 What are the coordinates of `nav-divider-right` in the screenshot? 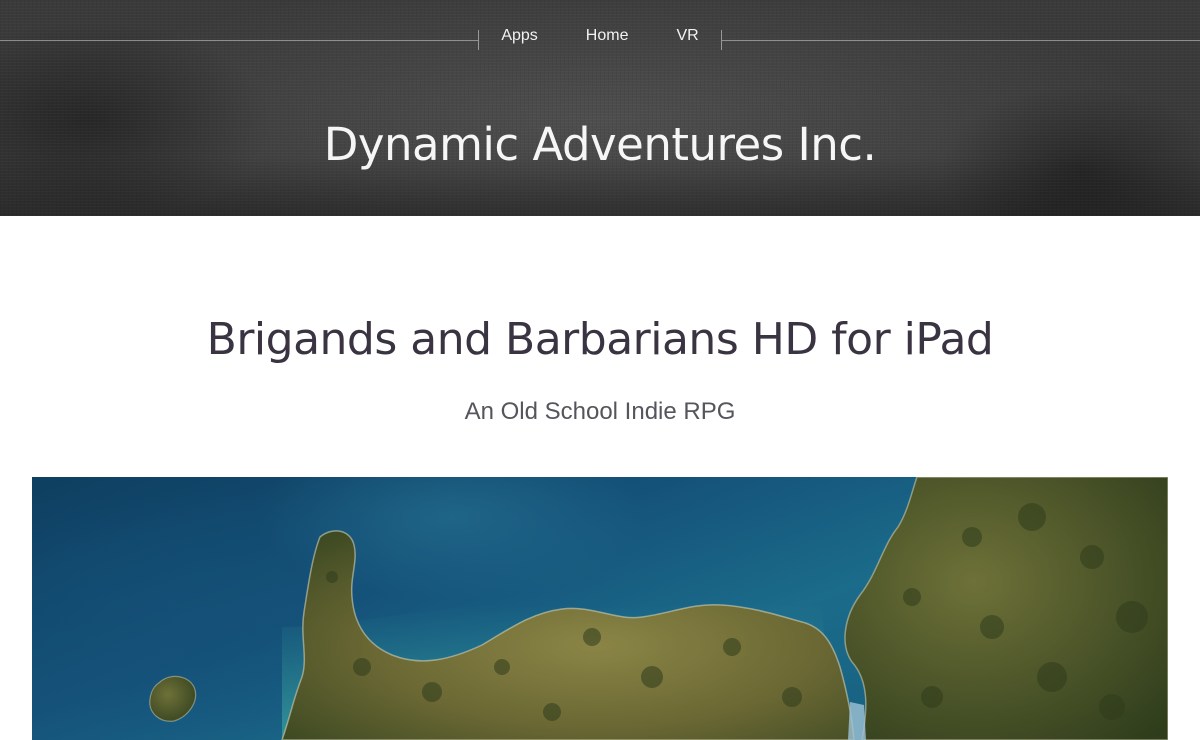 It's located at (961, 40).